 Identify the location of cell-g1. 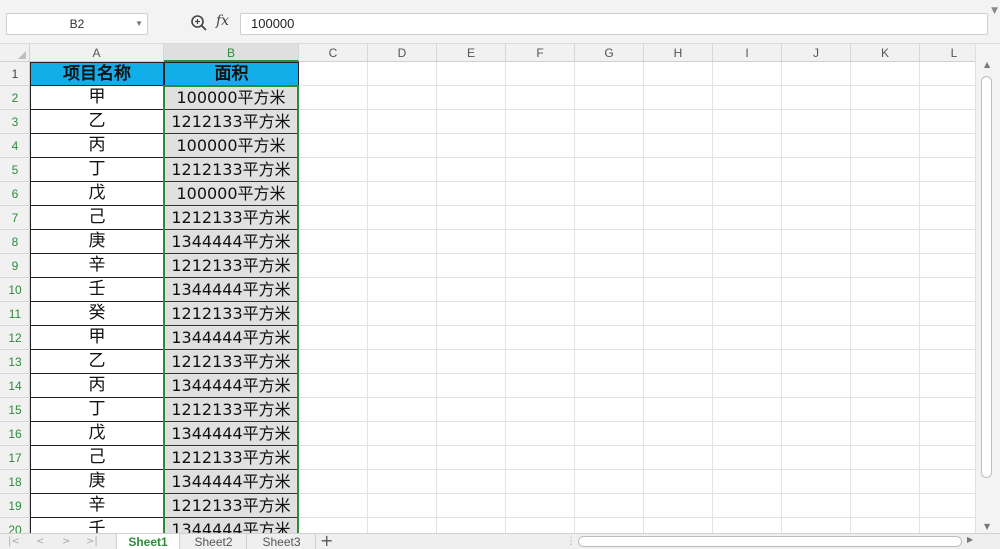
(609, 74).